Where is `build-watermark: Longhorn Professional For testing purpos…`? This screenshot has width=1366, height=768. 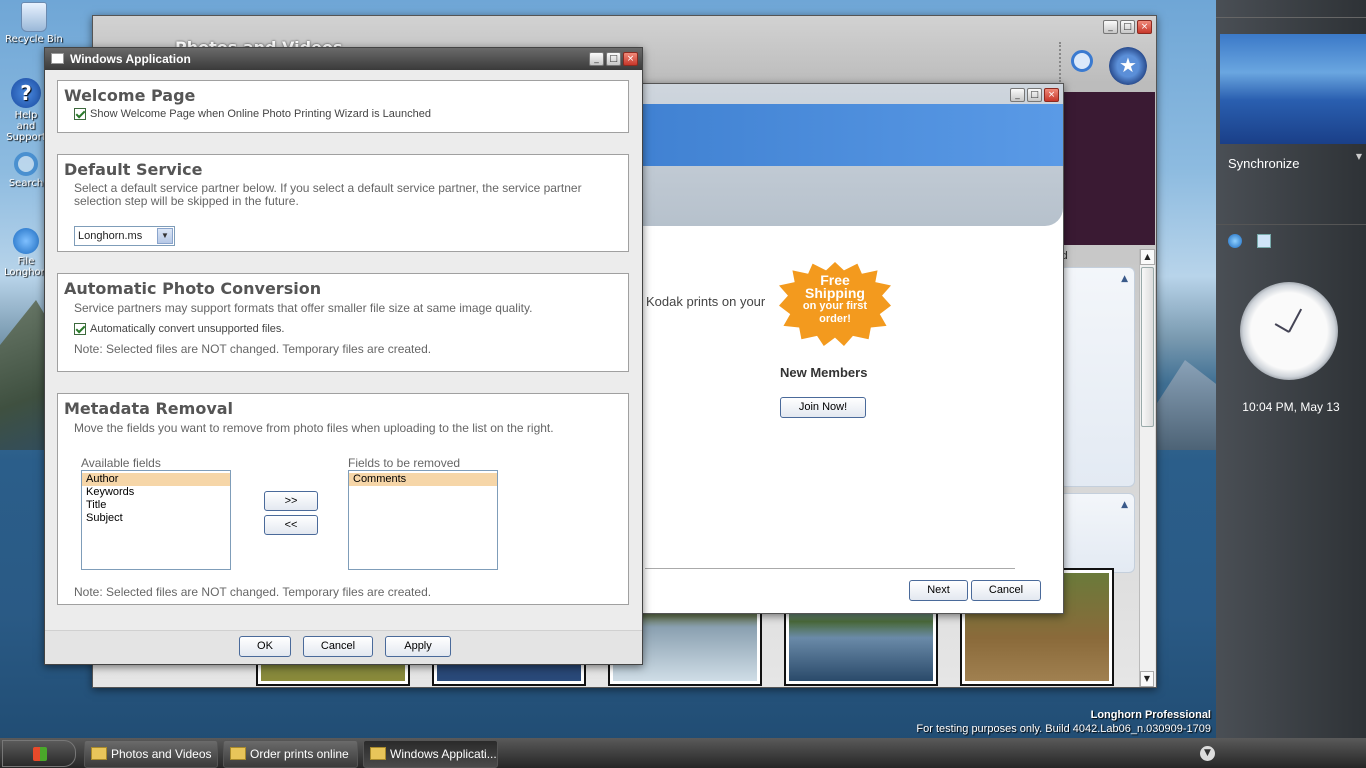 build-watermark: Longhorn Professional For testing purpos… is located at coordinates (1063, 722).